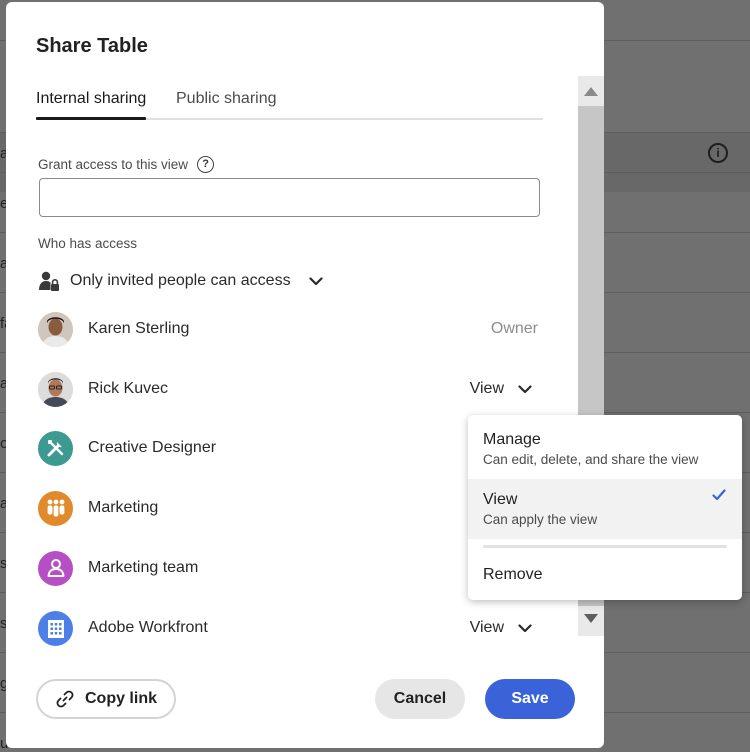  I want to click on person-name: Creative Designer, so click(152, 447).